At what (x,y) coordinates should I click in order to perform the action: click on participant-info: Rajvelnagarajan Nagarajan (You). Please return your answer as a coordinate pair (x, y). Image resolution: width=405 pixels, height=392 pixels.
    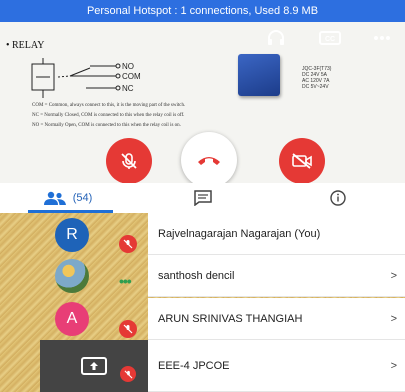
    Looking at the image, I should click on (276, 234).